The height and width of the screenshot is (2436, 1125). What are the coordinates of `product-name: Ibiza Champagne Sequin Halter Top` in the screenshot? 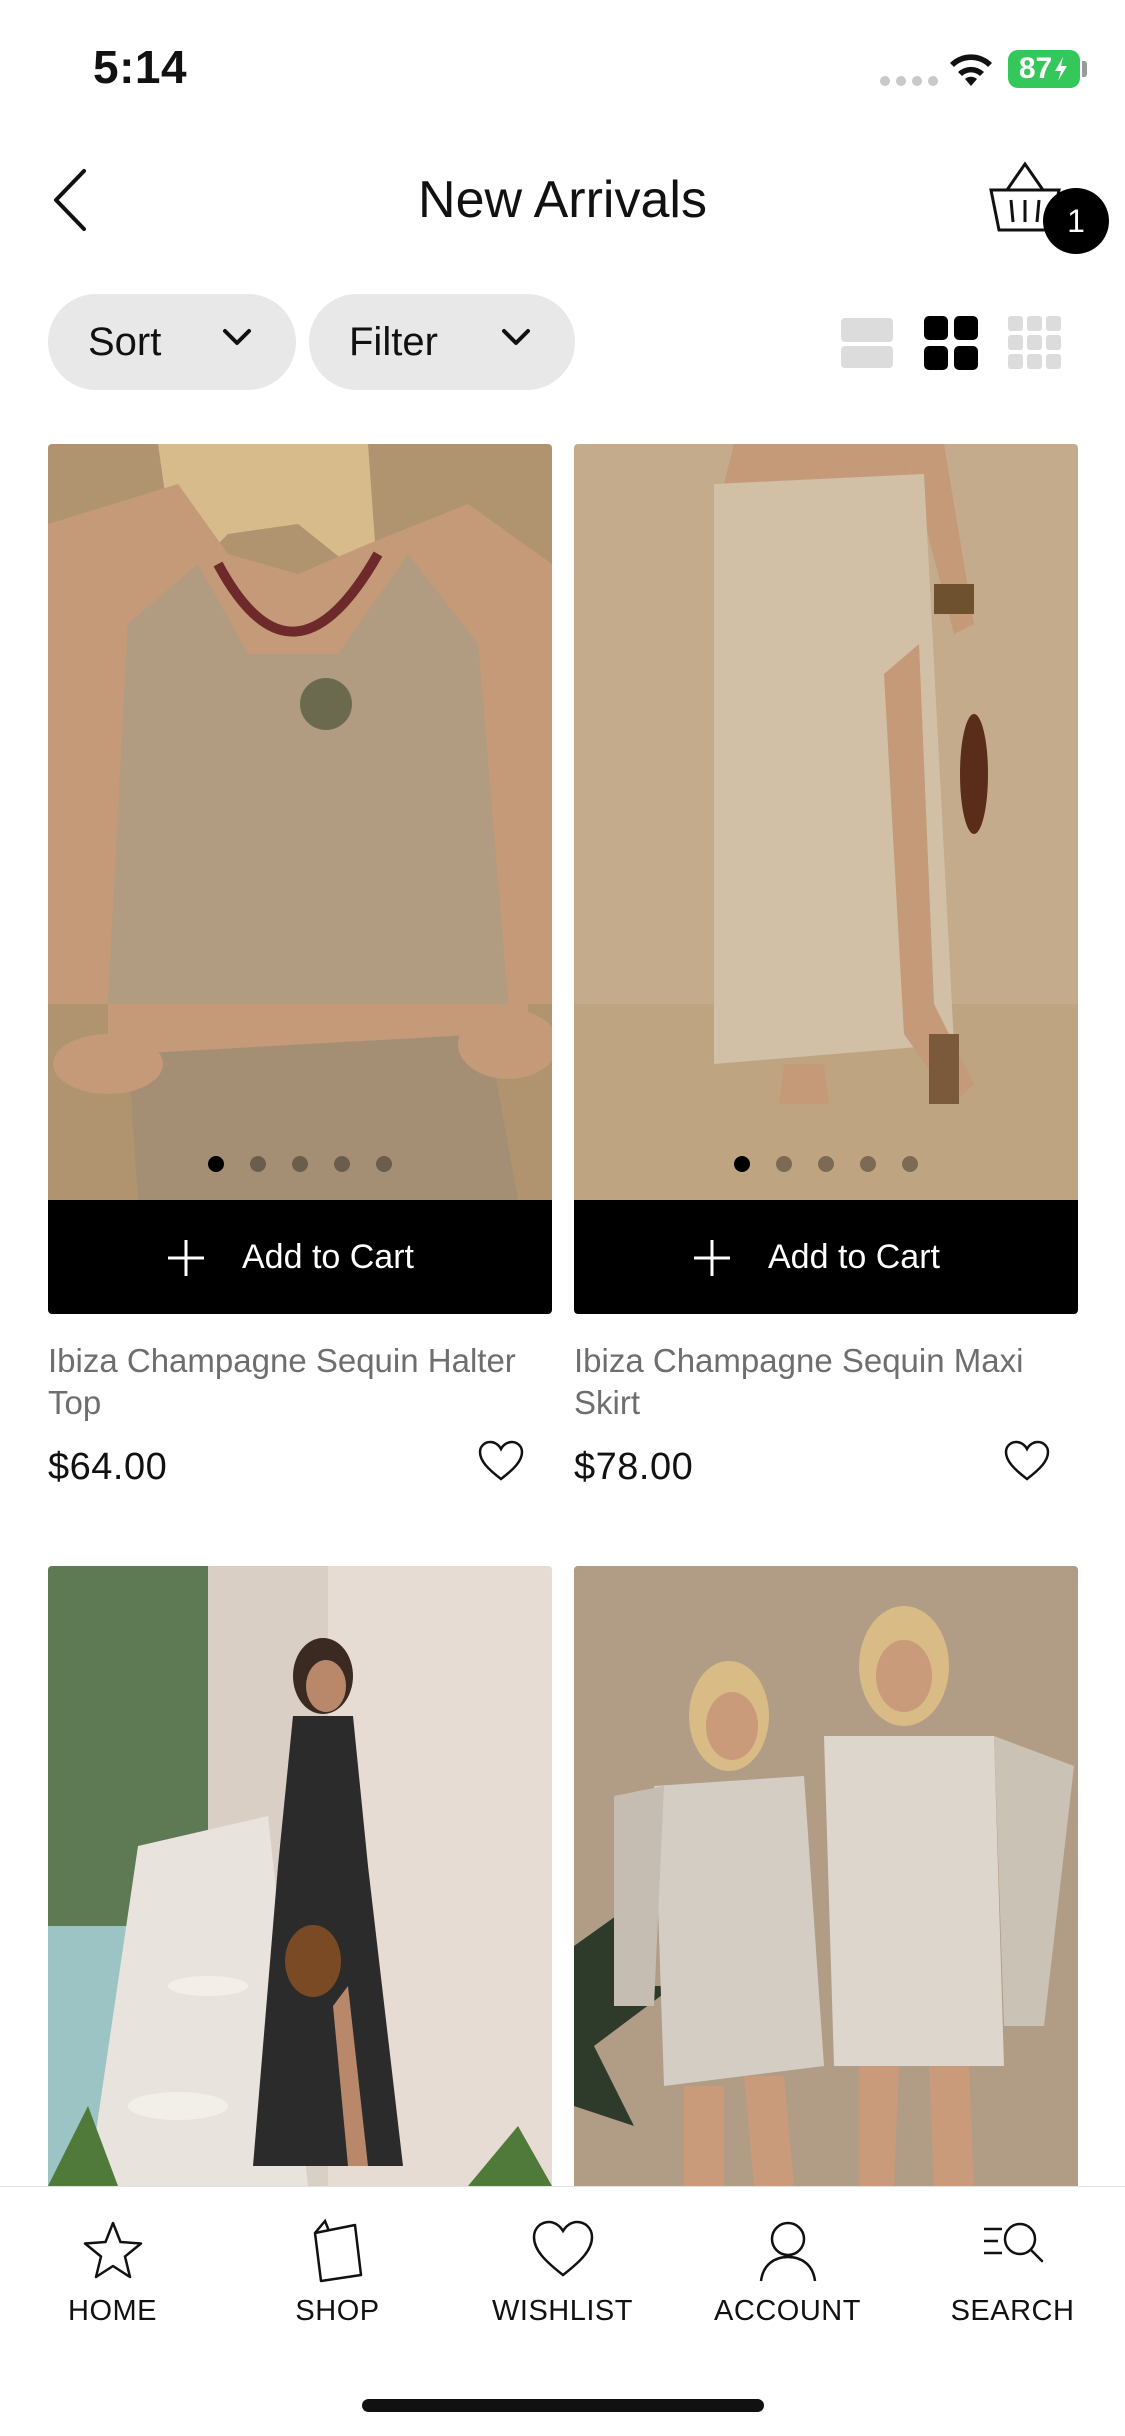 It's located at (300, 1382).